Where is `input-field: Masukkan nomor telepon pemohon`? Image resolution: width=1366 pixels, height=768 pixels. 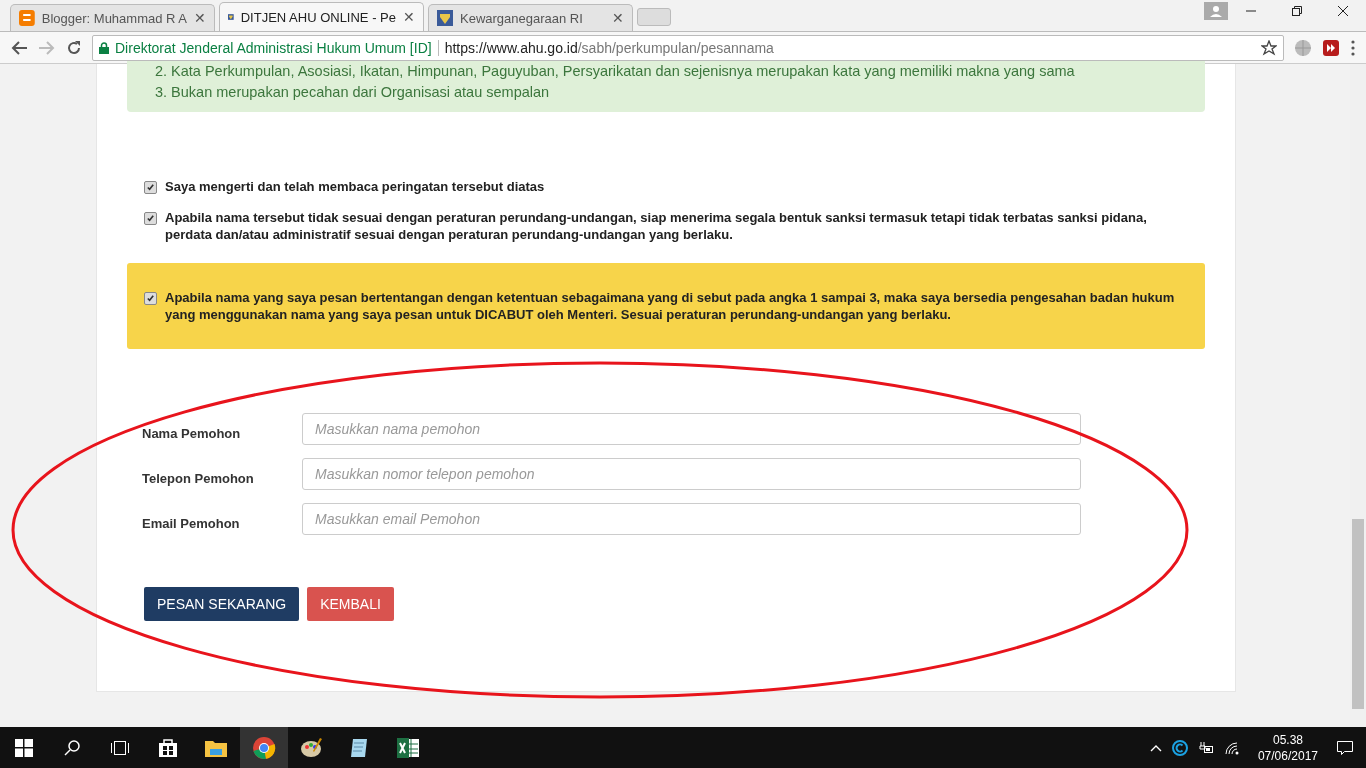 input-field: Masukkan nomor telepon pemohon is located at coordinates (691, 474).